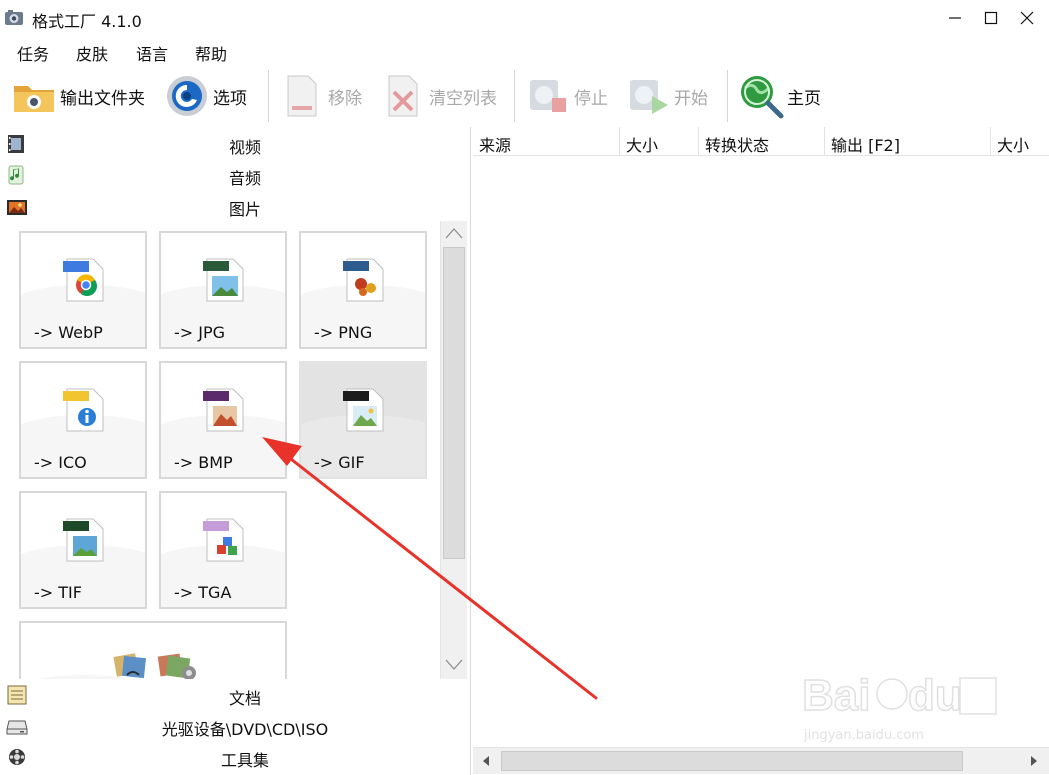 Image resolution: width=1049 pixels, height=775 pixels. Describe the element at coordinates (87, 21) in the screenshot. I see `window-title: 格式工厂 4.1.0` at that location.